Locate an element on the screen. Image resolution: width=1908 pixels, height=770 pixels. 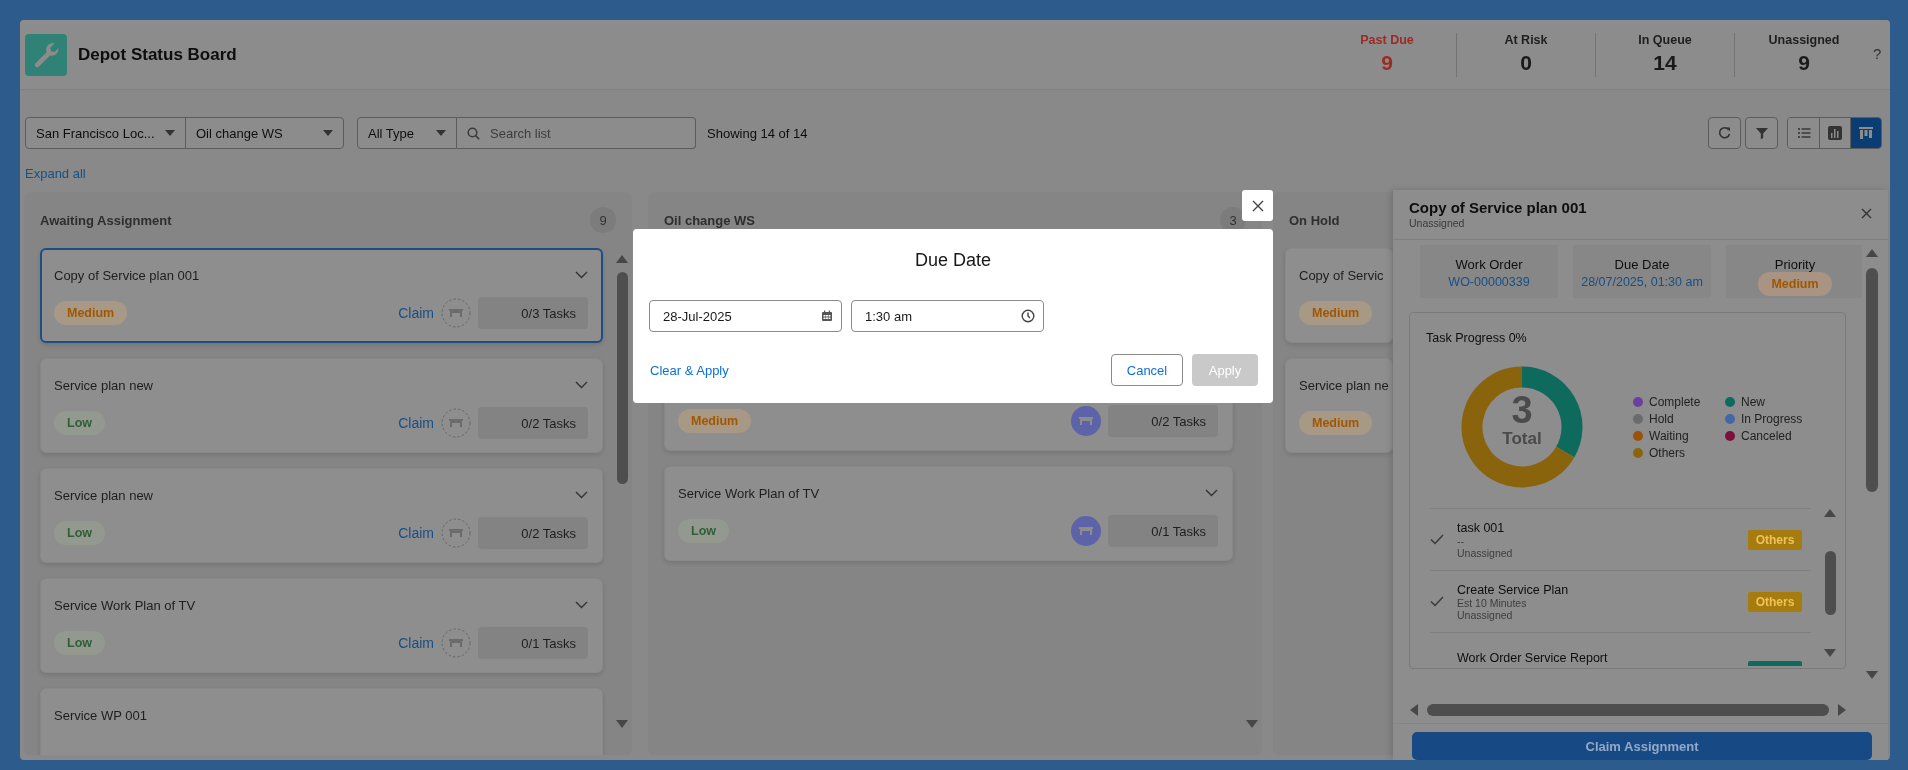
wrench-logo-icon is located at coordinates (46, 54).